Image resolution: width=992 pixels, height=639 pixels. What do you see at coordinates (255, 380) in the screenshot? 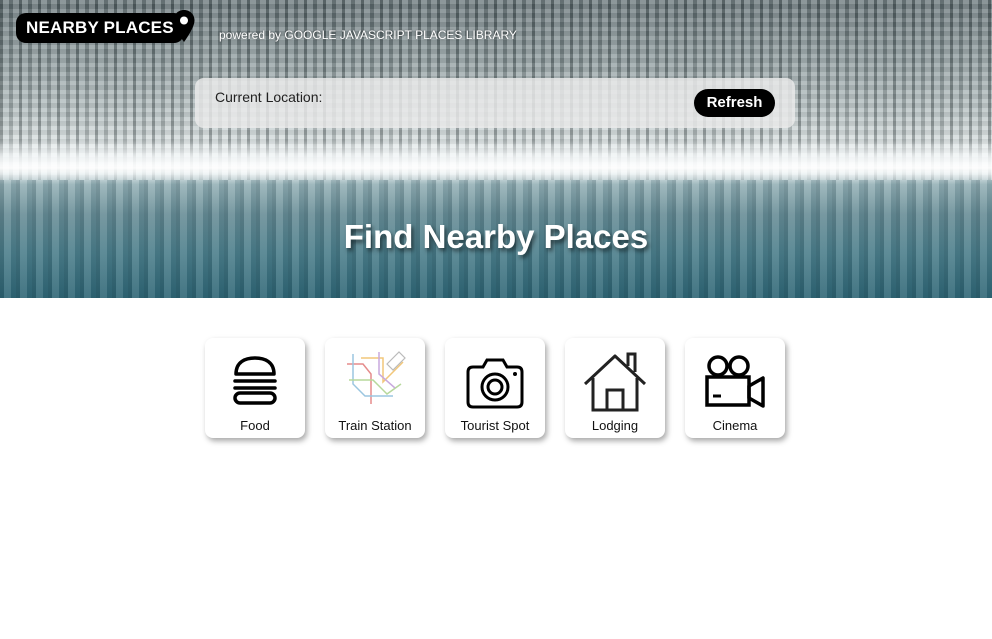
I see `burger-icon` at bounding box center [255, 380].